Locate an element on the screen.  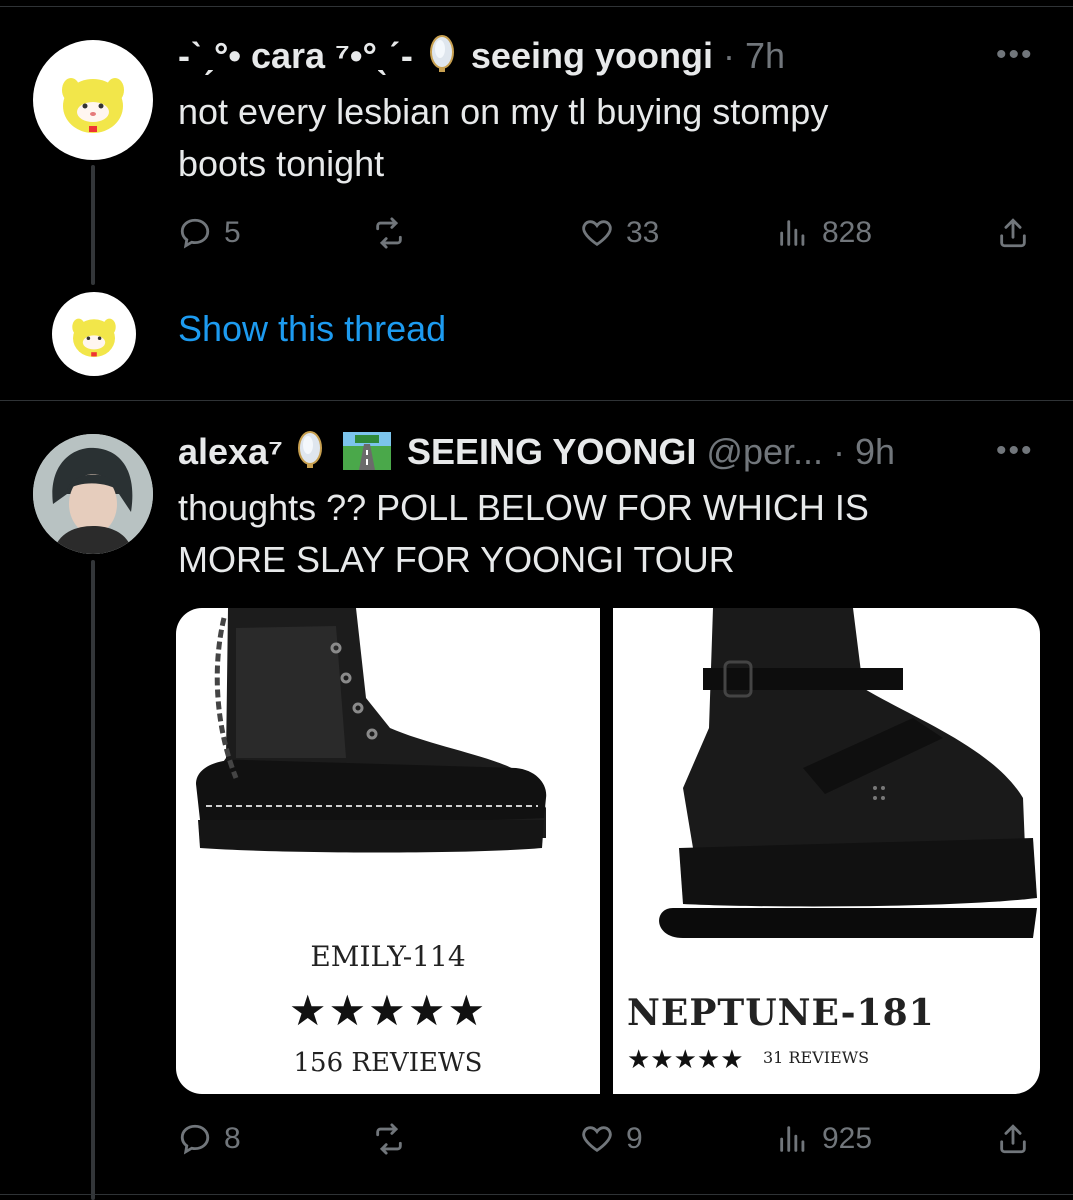
like-count: 9 is located at coordinates (634, 1138).